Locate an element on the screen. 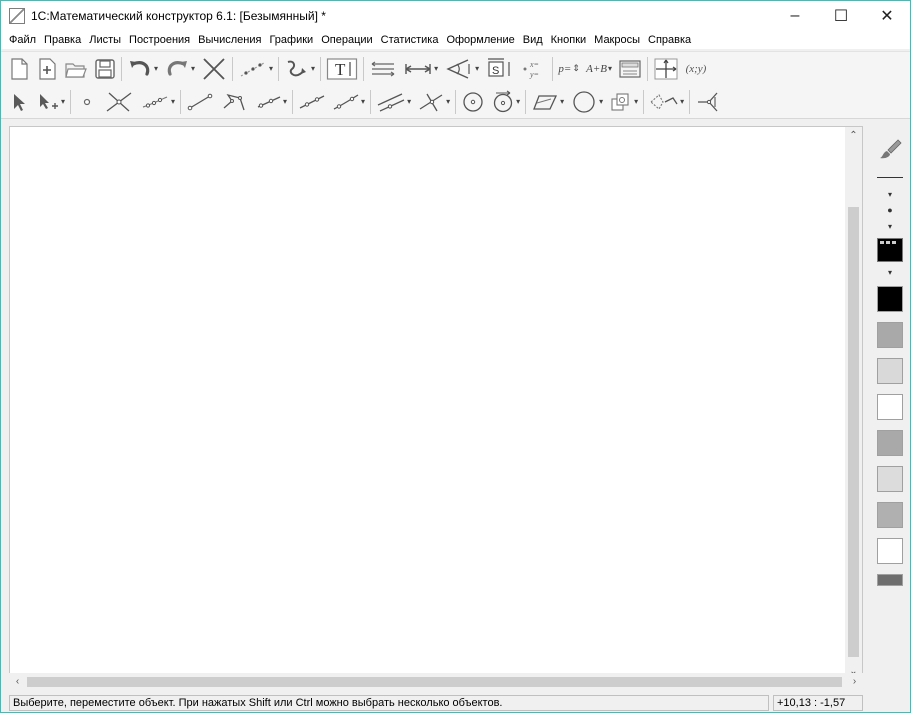 This screenshot has height=713, width=911. menu-formatting: Оформление is located at coordinates (480, 40).